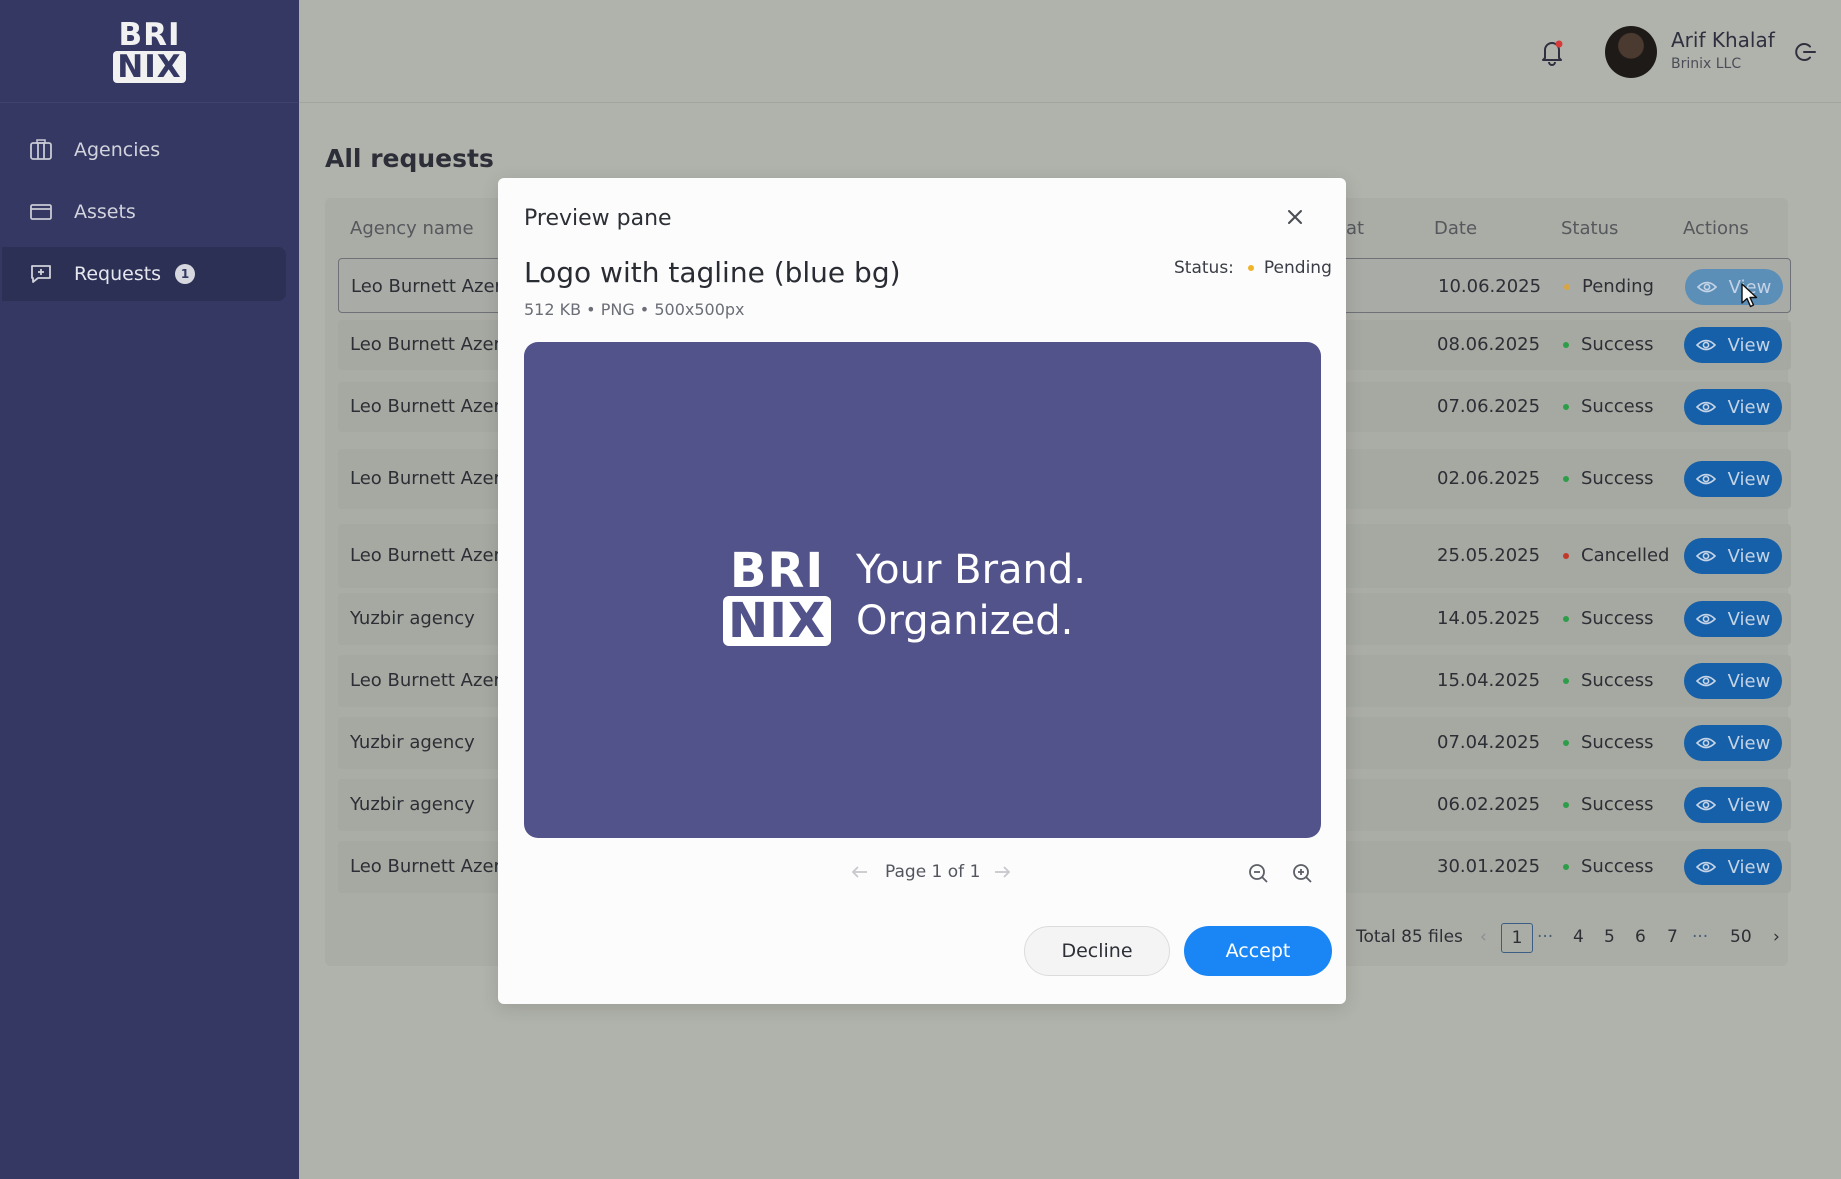  Describe the element at coordinates (149, 51) in the screenshot. I see `brand-logo: BRI NIX` at that location.